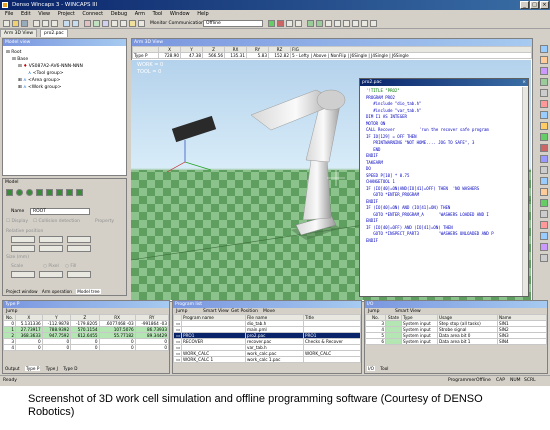 Image resolution: width=550 pixels, height=430 pixels. Describe the element at coordinates (79, 248) in the screenshot. I see `rel-rz-field` at that location.